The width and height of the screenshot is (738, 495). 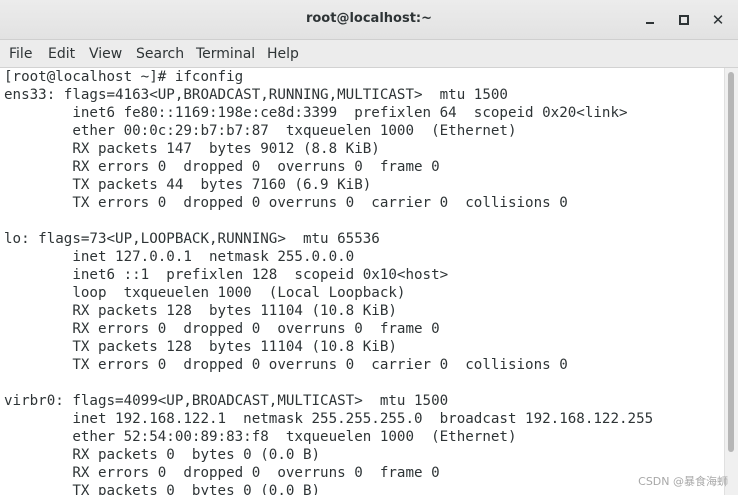 I want to click on terminal-line: TX packets 128 bytes 11104 (10.8 KiB), so click(x=200, y=347).